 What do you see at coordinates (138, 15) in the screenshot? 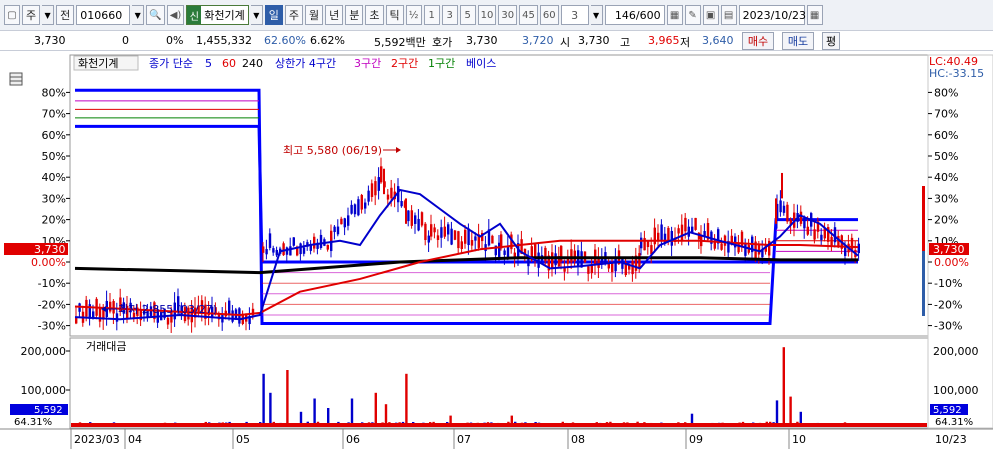
I see `code-dropdown-icon: ▼` at bounding box center [138, 15].